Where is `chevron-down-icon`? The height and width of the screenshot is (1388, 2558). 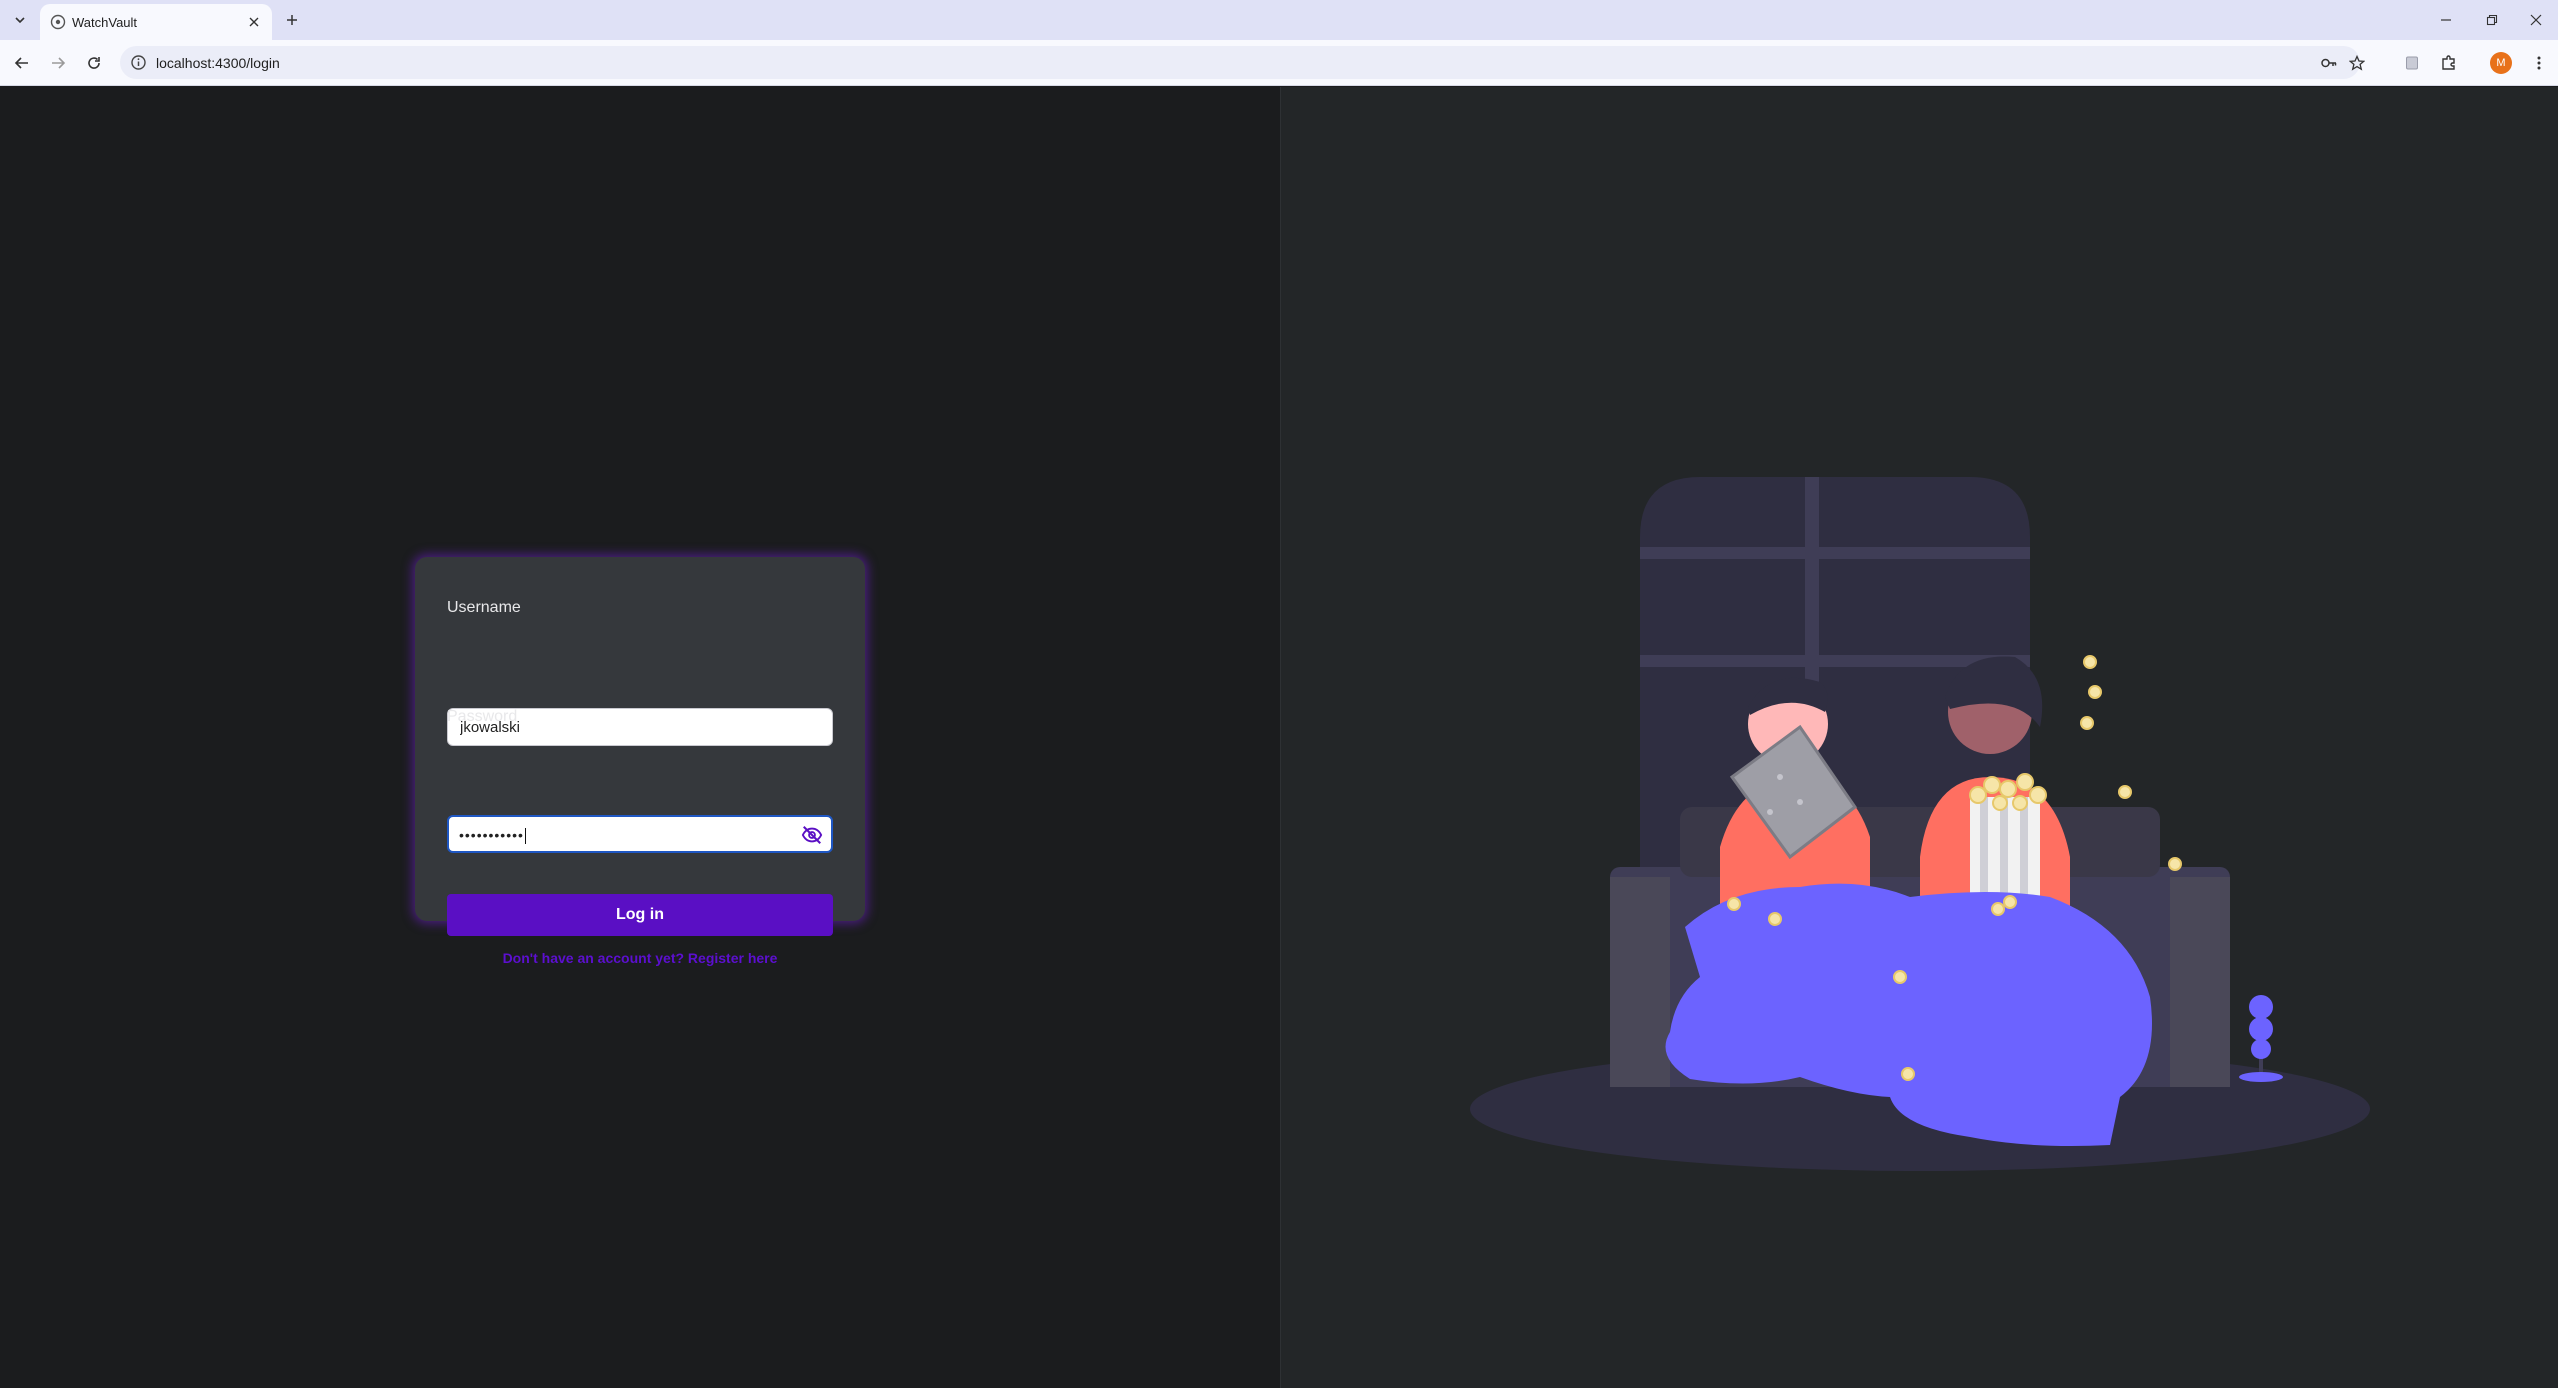
chevron-down-icon is located at coordinates (20, 20).